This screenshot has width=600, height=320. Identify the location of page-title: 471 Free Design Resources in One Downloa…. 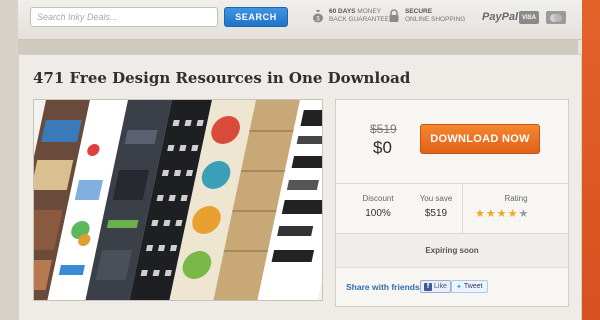
(222, 78).